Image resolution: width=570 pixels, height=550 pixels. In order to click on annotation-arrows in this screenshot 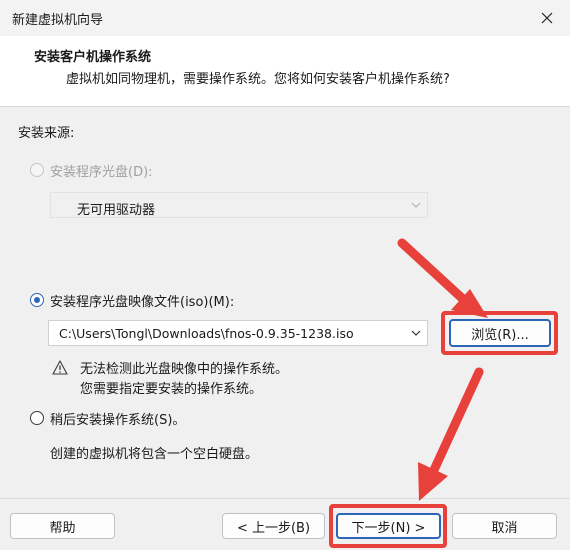, I will do `click(442, 369)`.